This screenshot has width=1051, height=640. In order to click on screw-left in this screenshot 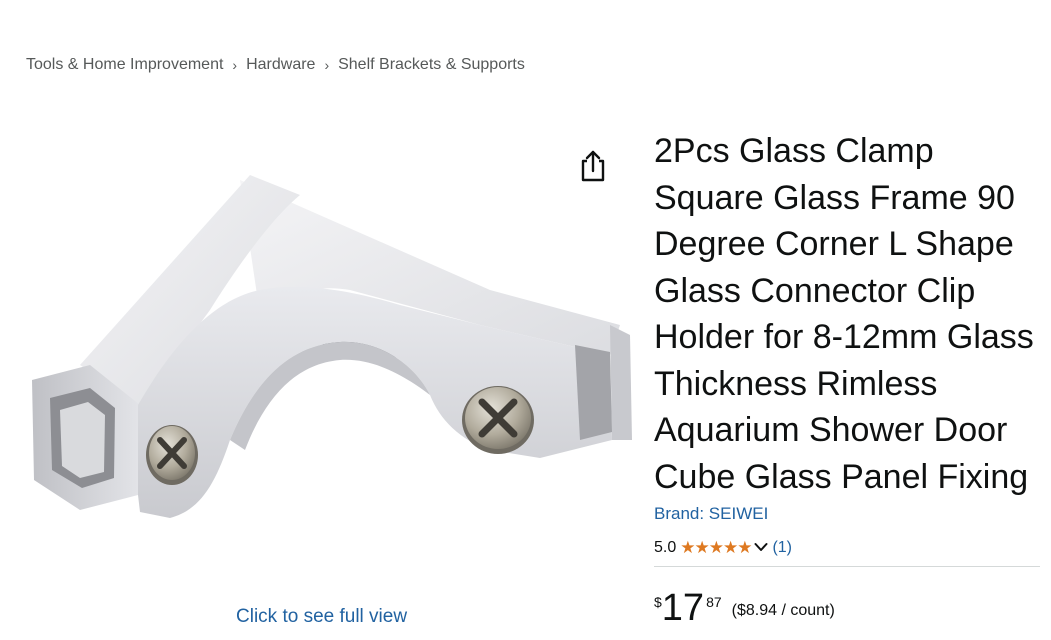, I will do `click(172, 455)`.